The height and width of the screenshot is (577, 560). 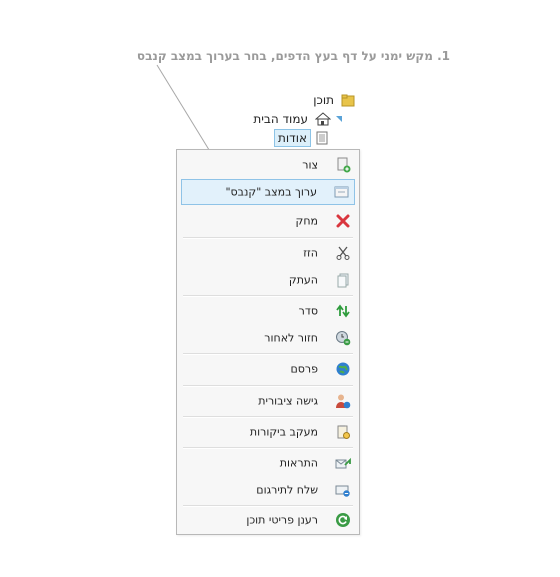 I want to click on expand-triangle-icon, so click(x=339, y=119).